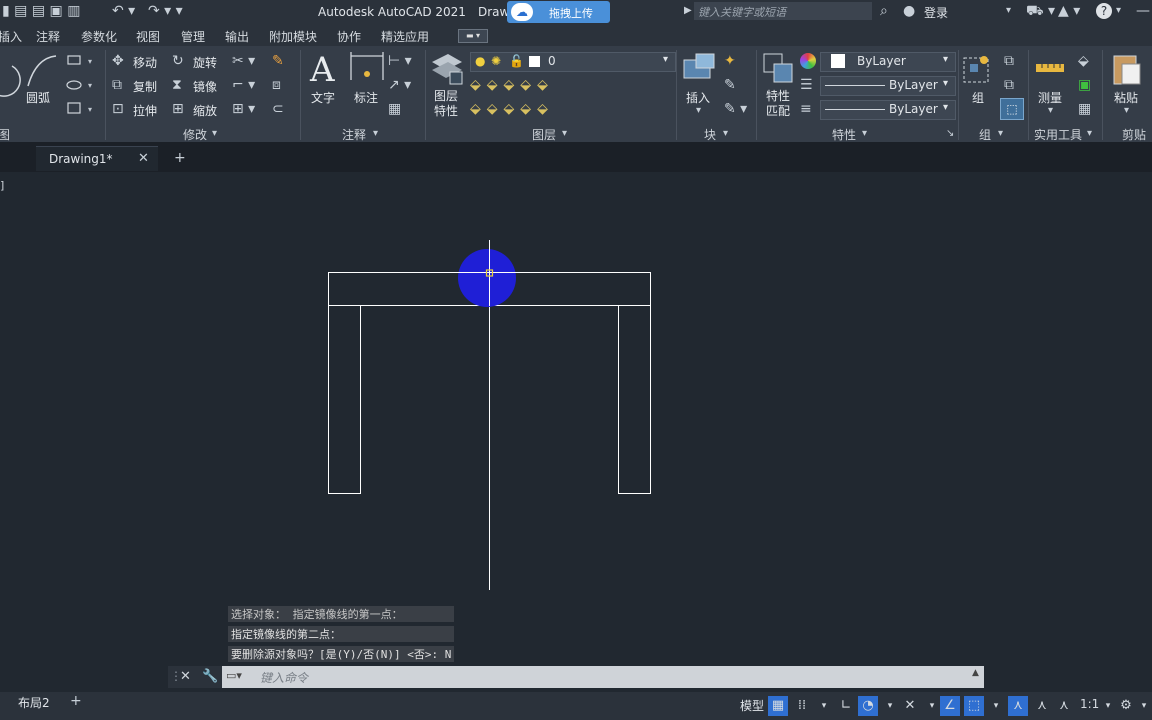 The width and height of the screenshot is (1152, 720). Describe the element at coordinates (688, 11) in the screenshot. I see `chevron-right-icon: ▶` at that location.